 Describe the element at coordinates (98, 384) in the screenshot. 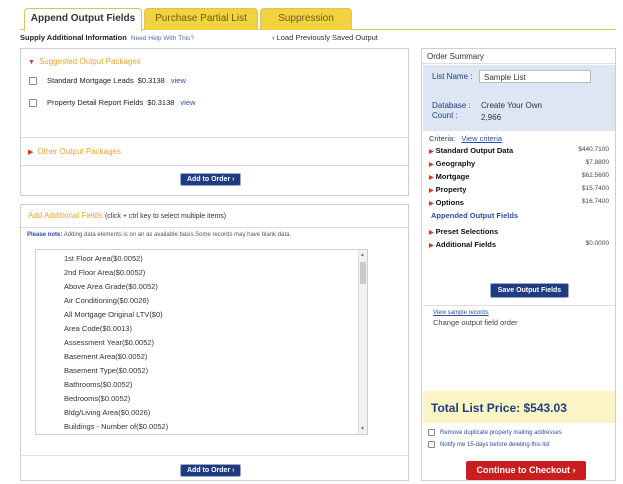

I see `list-item: Bathrooms($0.0052)` at that location.